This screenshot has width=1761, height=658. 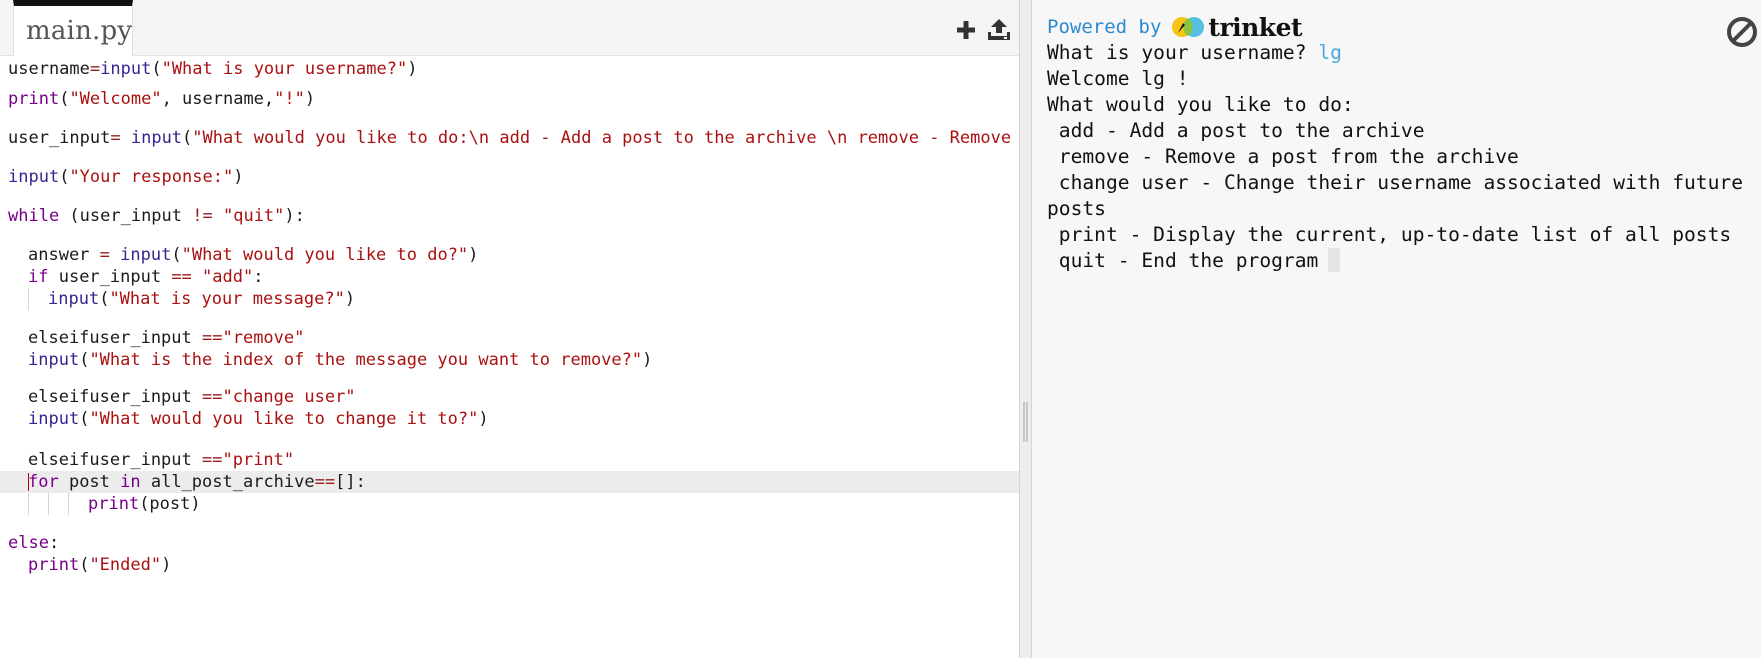 I want to click on code-line-1: username=input("What is your username?"), so click(x=509, y=69).